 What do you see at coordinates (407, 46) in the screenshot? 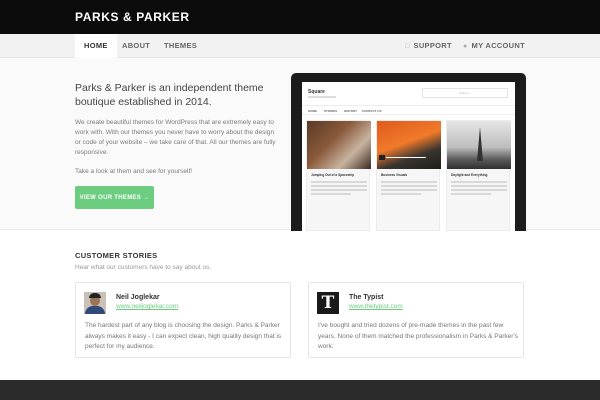
I see `support-icon: □` at bounding box center [407, 46].